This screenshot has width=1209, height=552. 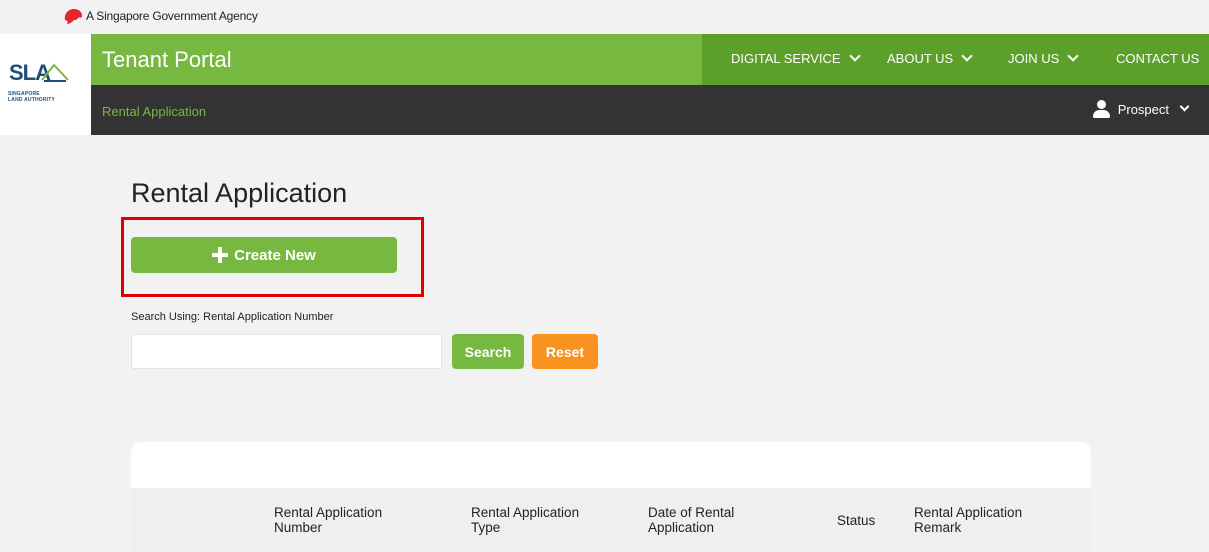 What do you see at coordinates (691, 520) in the screenshot?
I see `column-header-date: Date of Rental Application` at bounding box center [691, 520].